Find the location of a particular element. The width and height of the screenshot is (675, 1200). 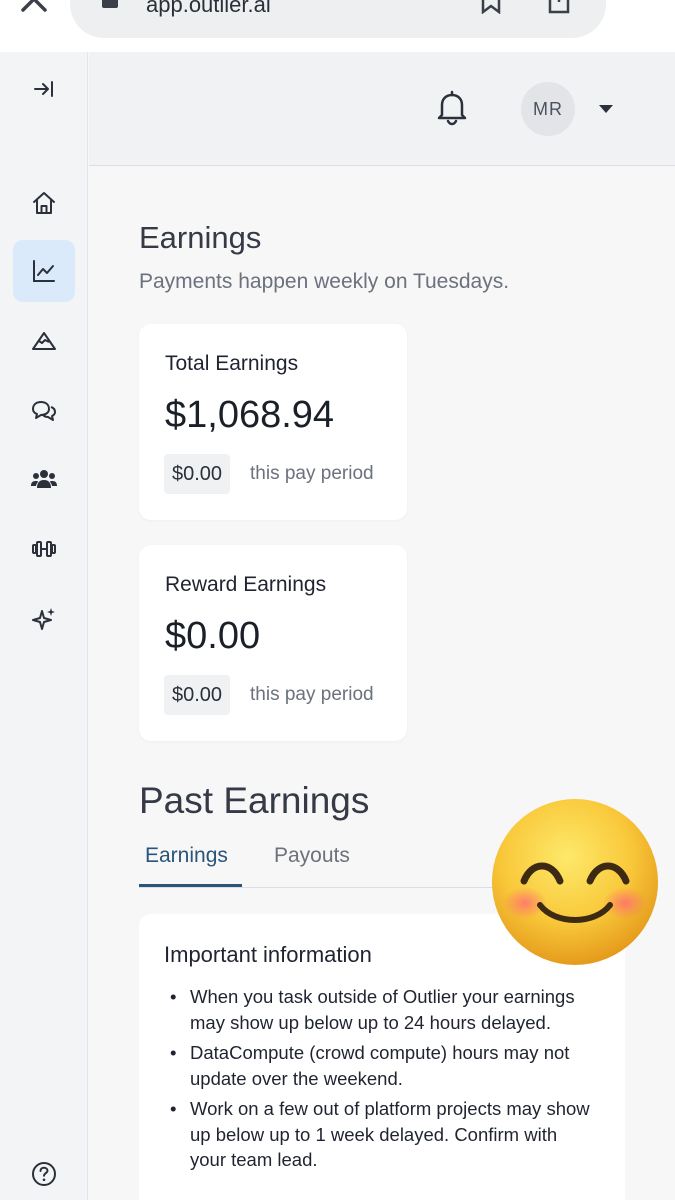

sparkles-icon is located at coordinates (43, 619).